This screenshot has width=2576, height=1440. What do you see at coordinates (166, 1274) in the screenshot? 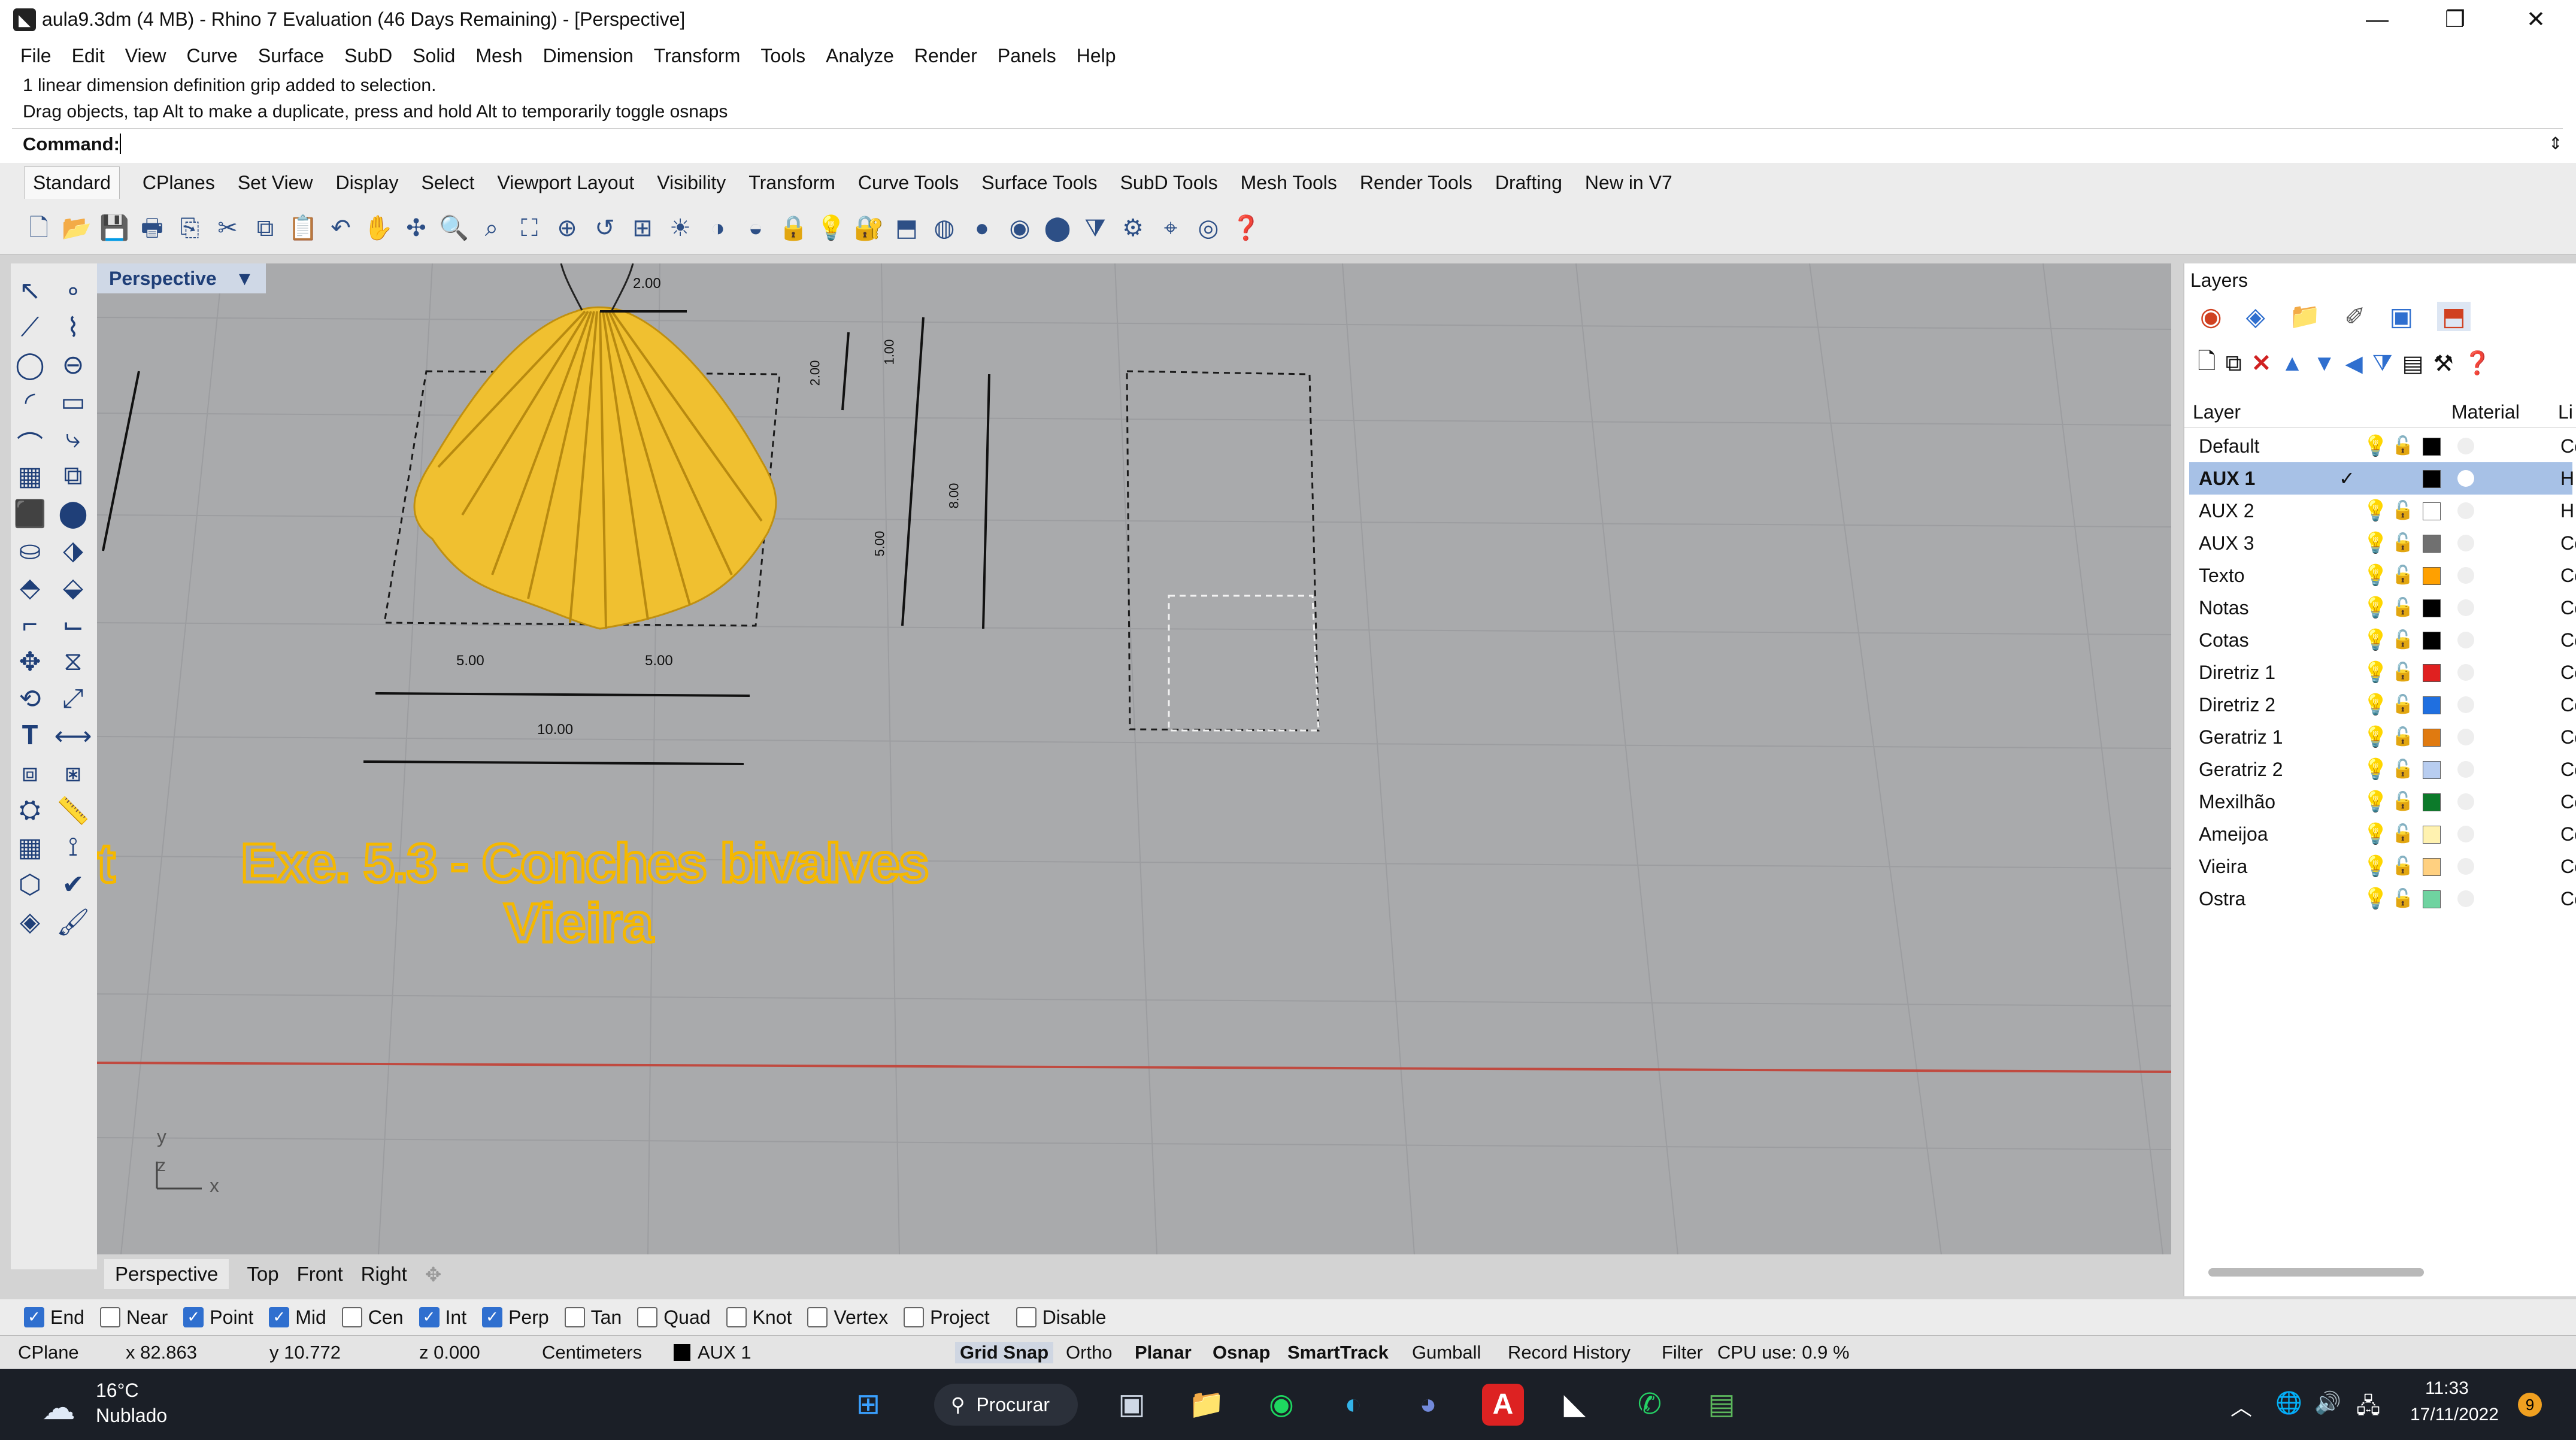
I see `view-tab-perspective: Perspective` at bounding box center [166, 1274].